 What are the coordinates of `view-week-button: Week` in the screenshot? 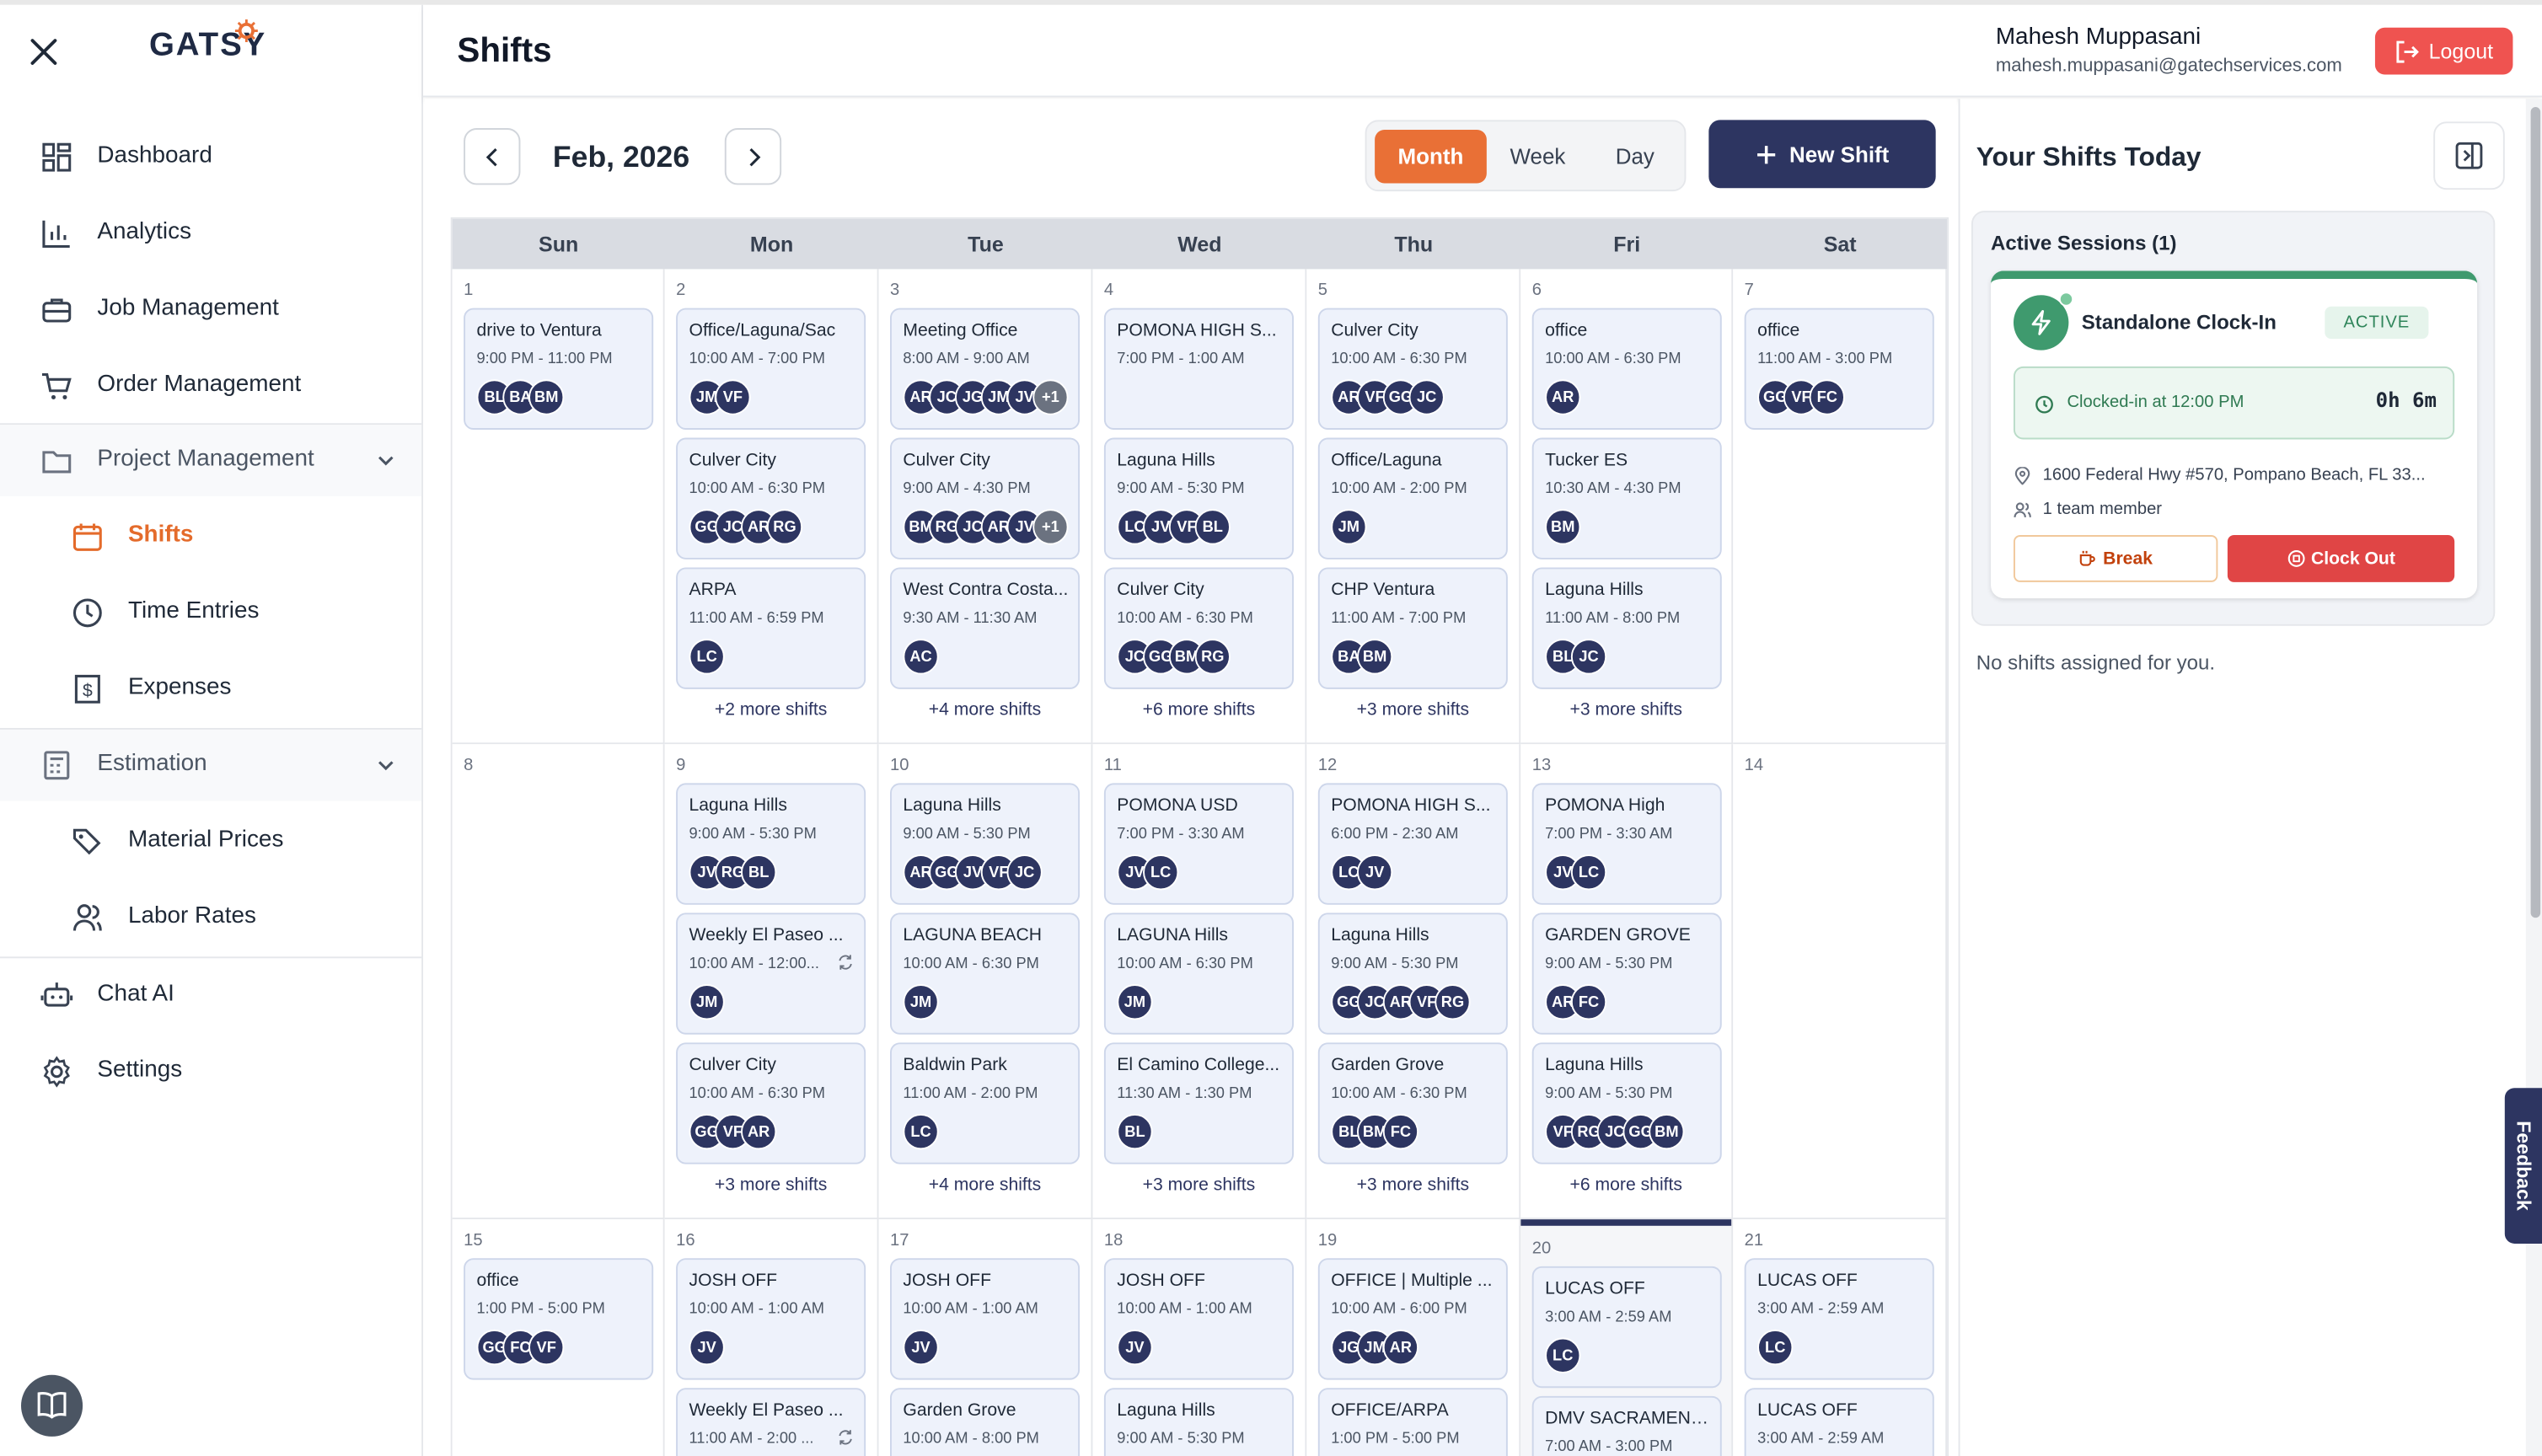 It's located at (1537, 157).